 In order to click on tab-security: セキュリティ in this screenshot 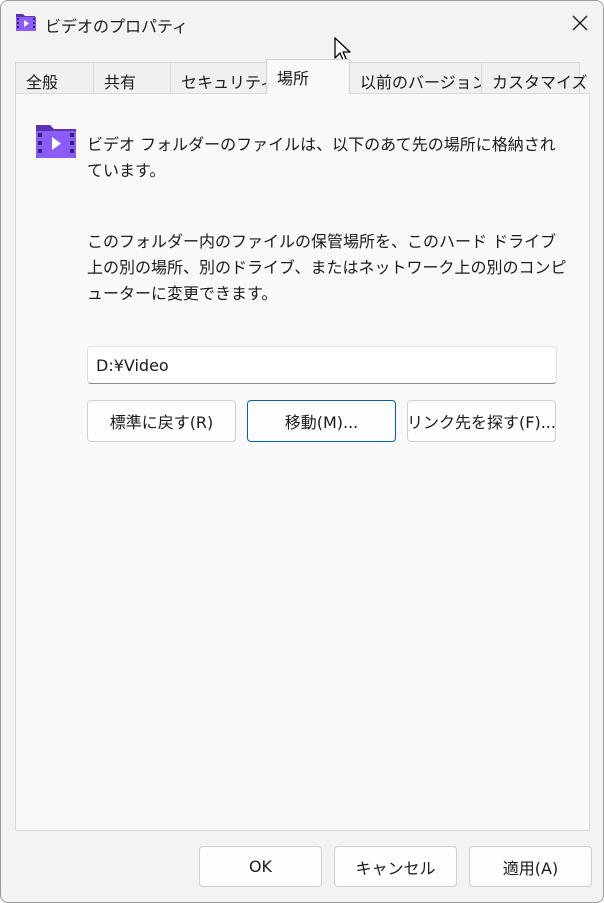, I will do `click(223, 77)`.